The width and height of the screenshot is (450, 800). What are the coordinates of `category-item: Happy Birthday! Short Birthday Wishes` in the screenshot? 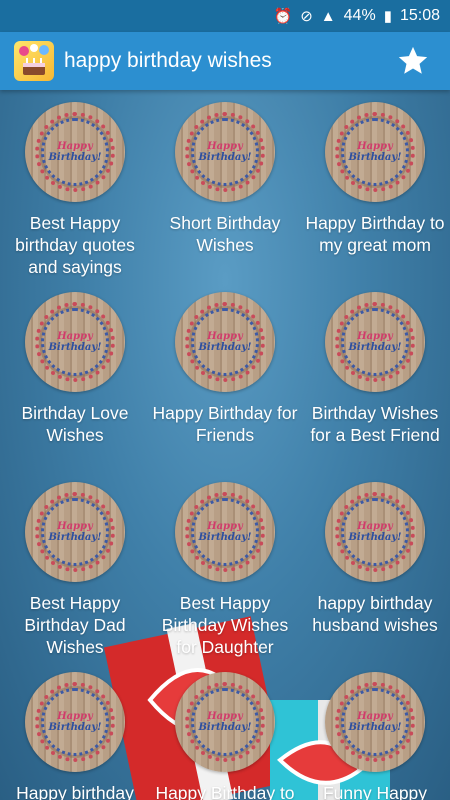 It's located at (225, 179).